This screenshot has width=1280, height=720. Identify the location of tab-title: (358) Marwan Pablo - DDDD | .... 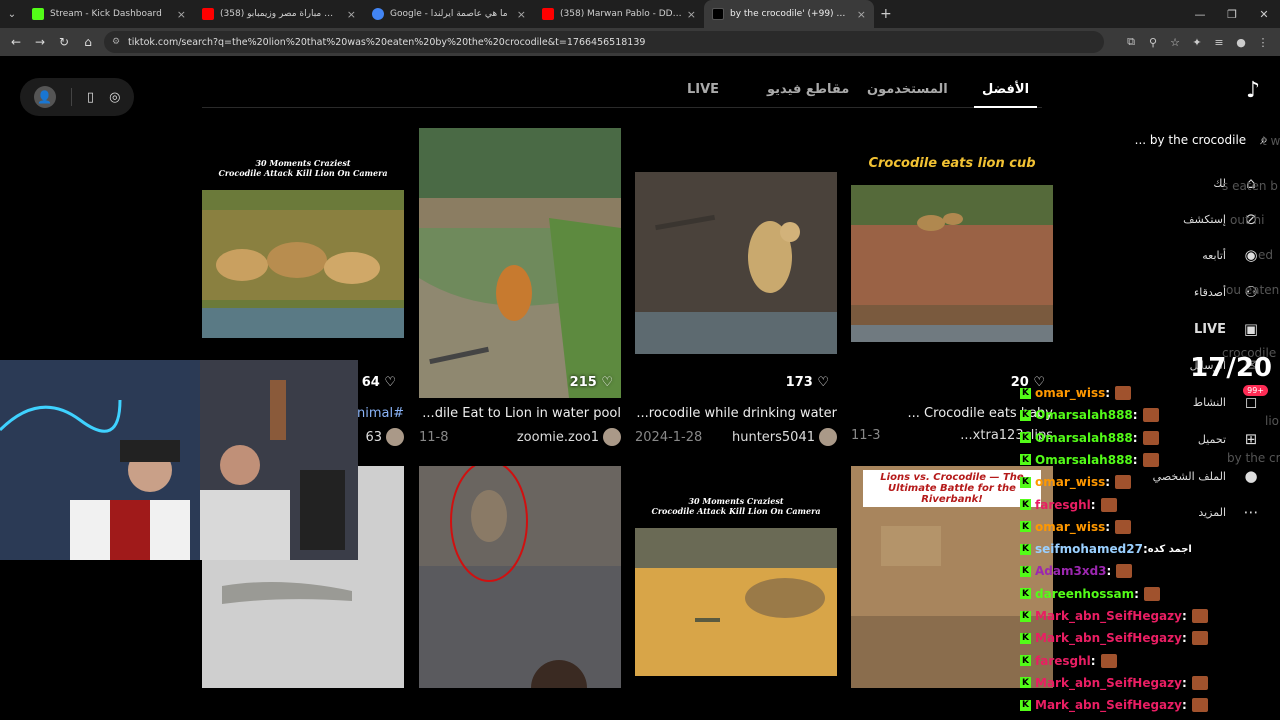
(621, 14).